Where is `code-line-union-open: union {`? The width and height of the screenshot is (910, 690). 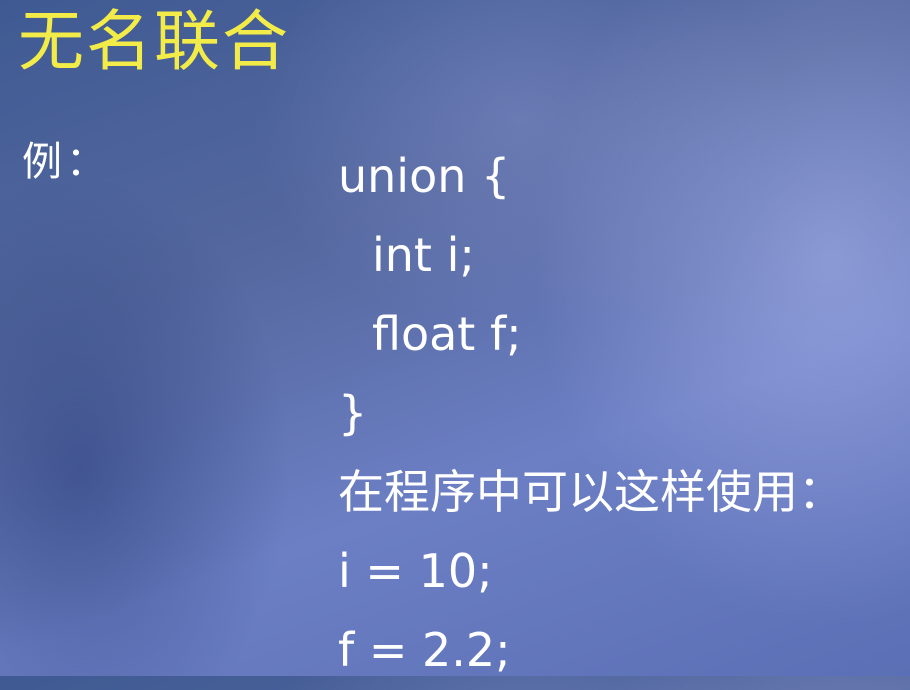
code-line-union-open: union { is located at coordinates (424, 176).